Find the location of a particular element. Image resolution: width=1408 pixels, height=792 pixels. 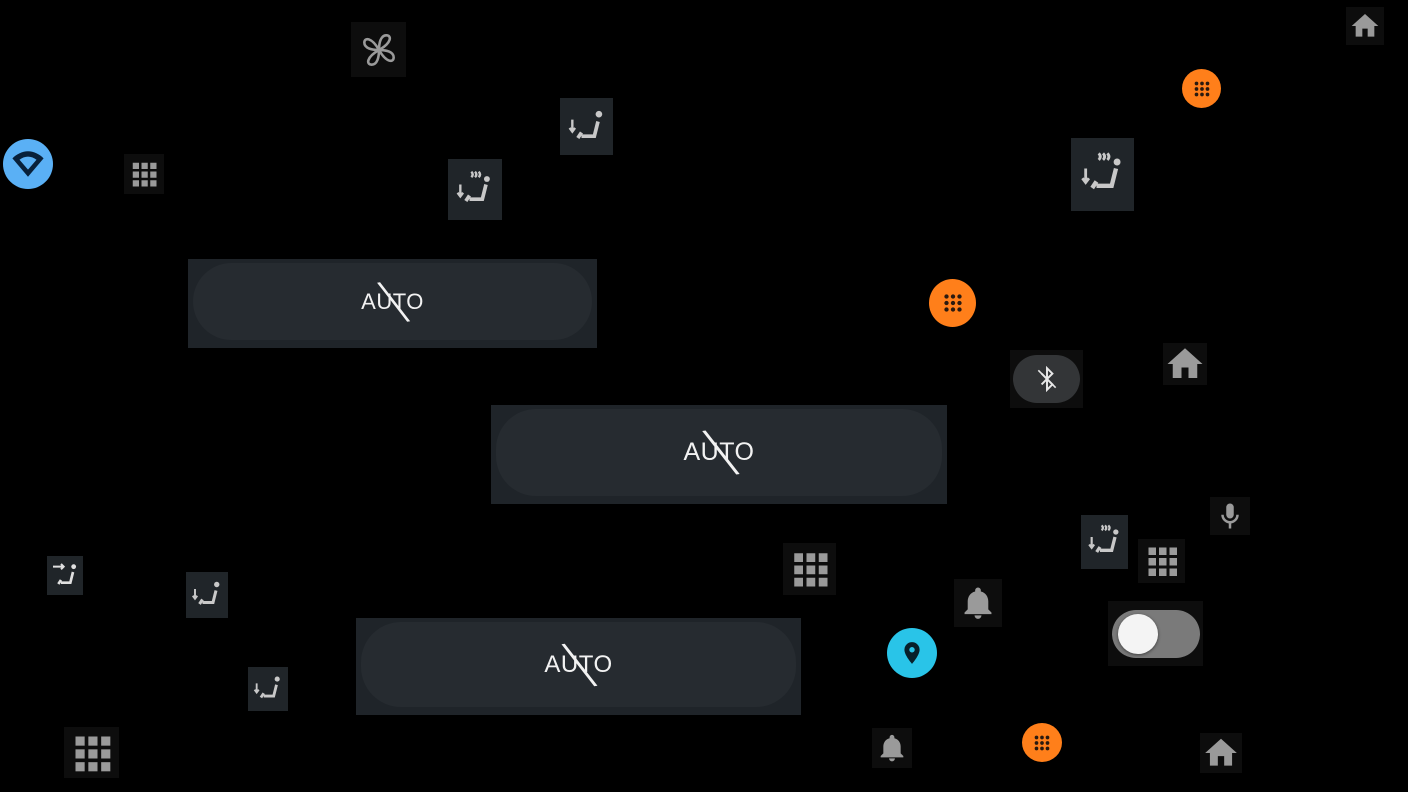

bluetooth-button is located at coordinates (1046, 379).